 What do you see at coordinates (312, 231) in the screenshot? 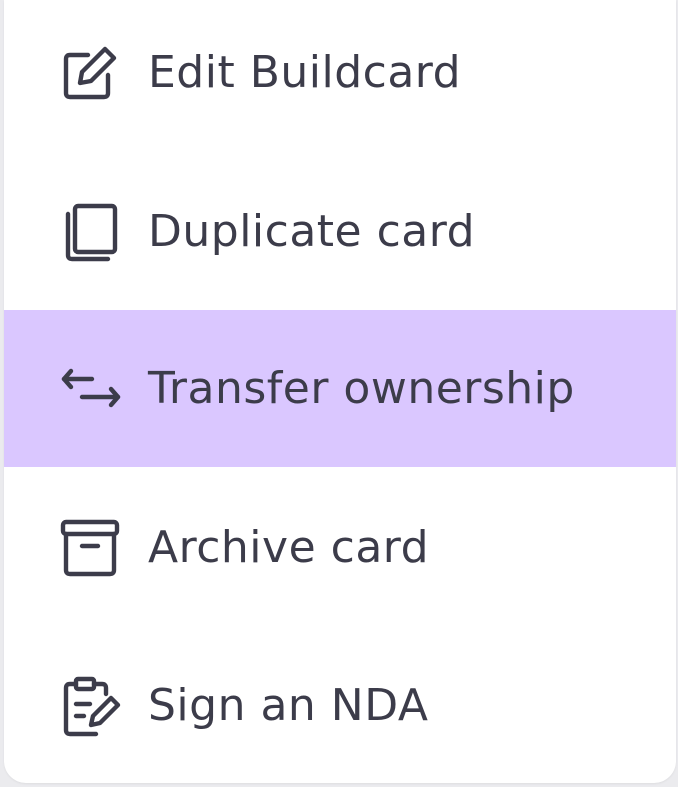
I see `menu-item-label: Duplicate card` at bounding box center [312, 231].